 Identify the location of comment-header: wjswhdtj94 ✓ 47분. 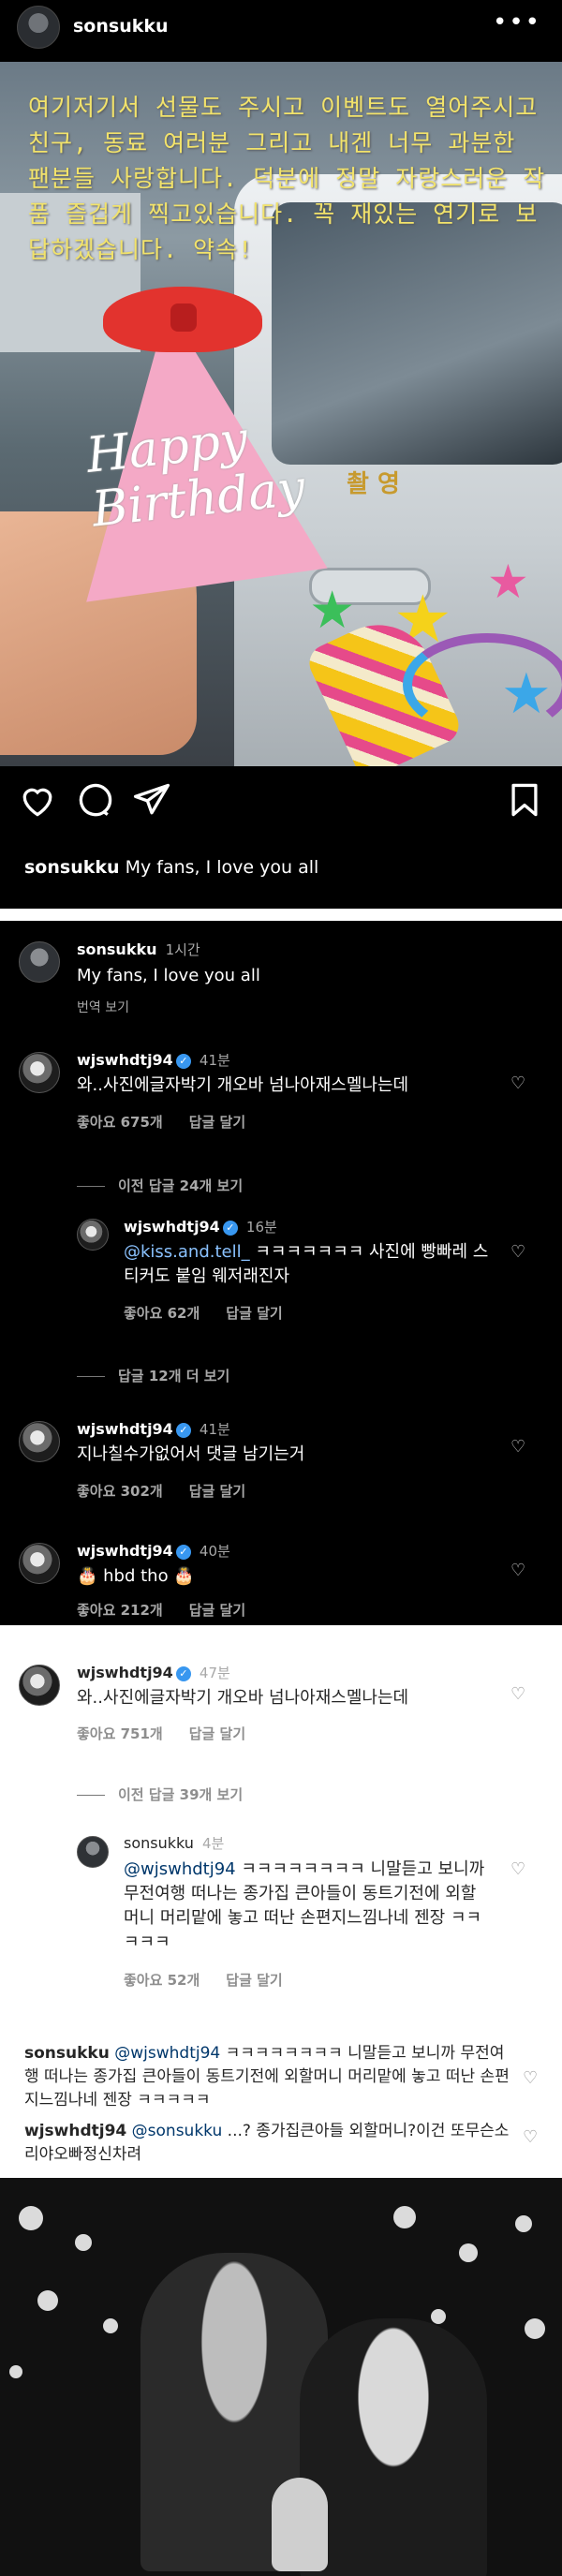
(153, 1673).